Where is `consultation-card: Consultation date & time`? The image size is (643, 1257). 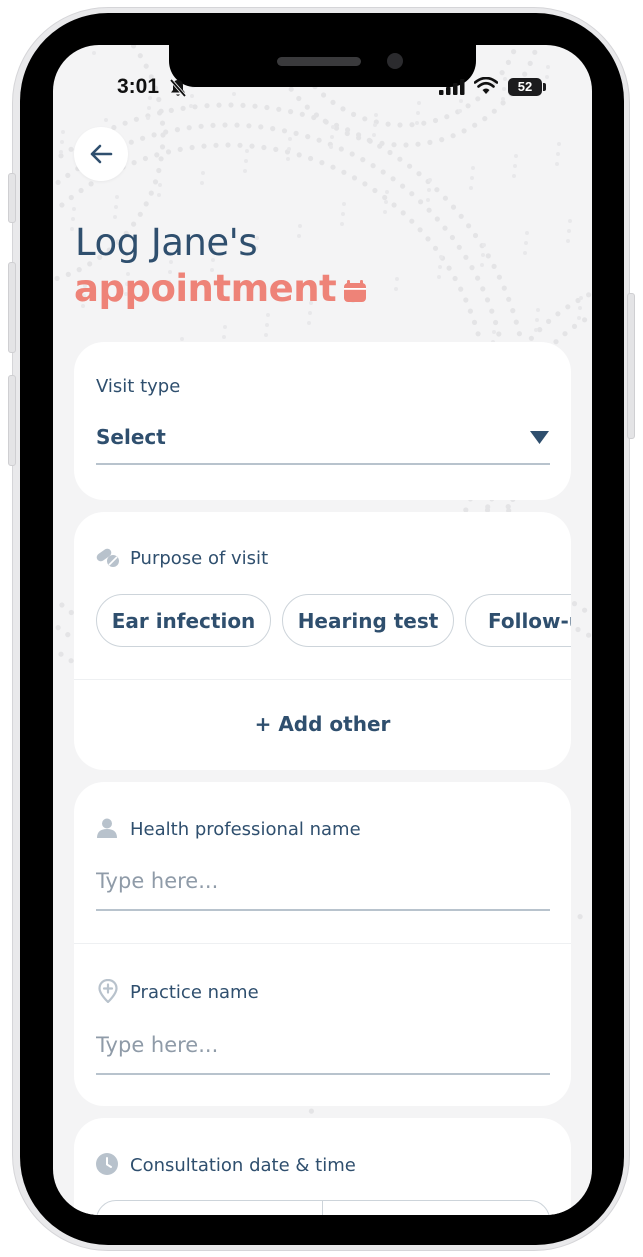
consultation-card: Consultation date & time is located at coordinates (322, 1166).